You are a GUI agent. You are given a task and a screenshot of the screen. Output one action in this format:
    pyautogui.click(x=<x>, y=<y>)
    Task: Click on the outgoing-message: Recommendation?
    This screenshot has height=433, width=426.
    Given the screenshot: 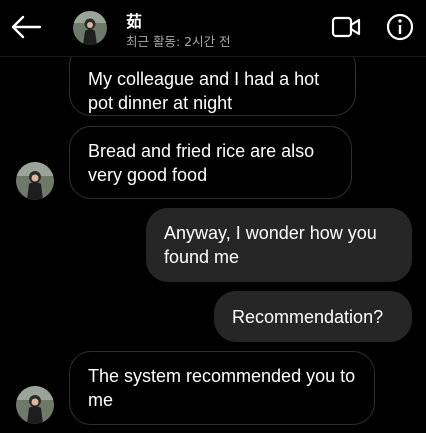 What is the action you would take?
    pyautogui.click(x=313, y=316)
    